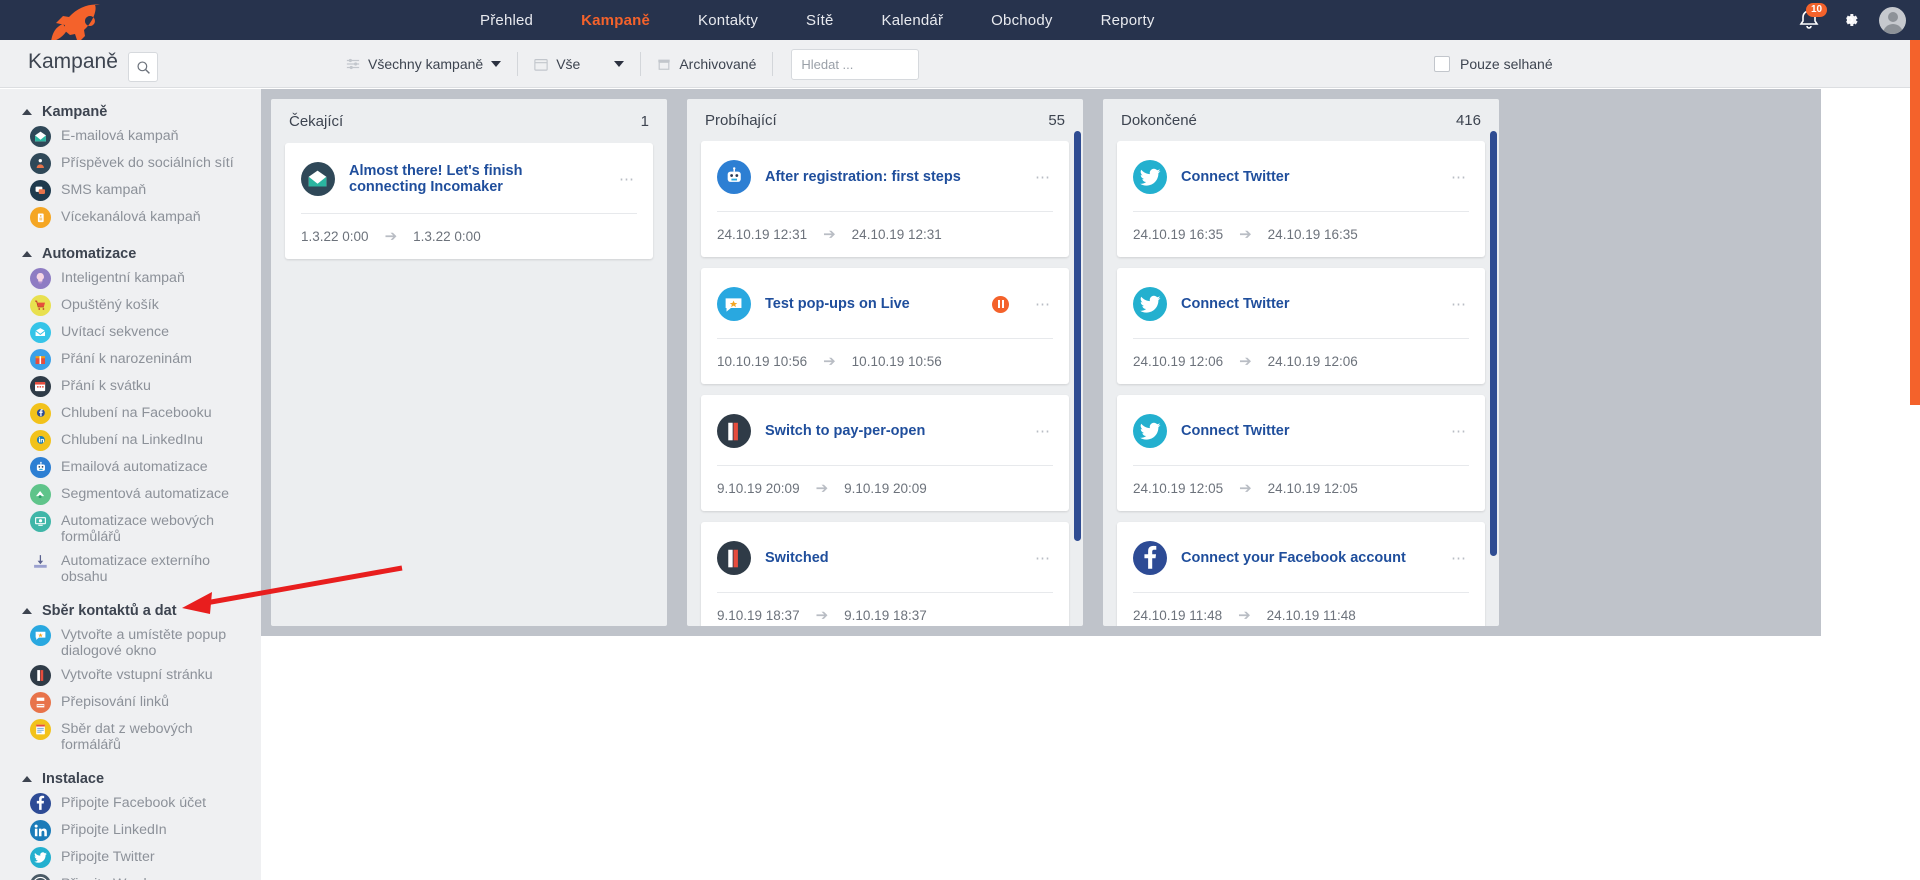  I want to click on nav-link-reporty: Reporty, so click(1128, 20).